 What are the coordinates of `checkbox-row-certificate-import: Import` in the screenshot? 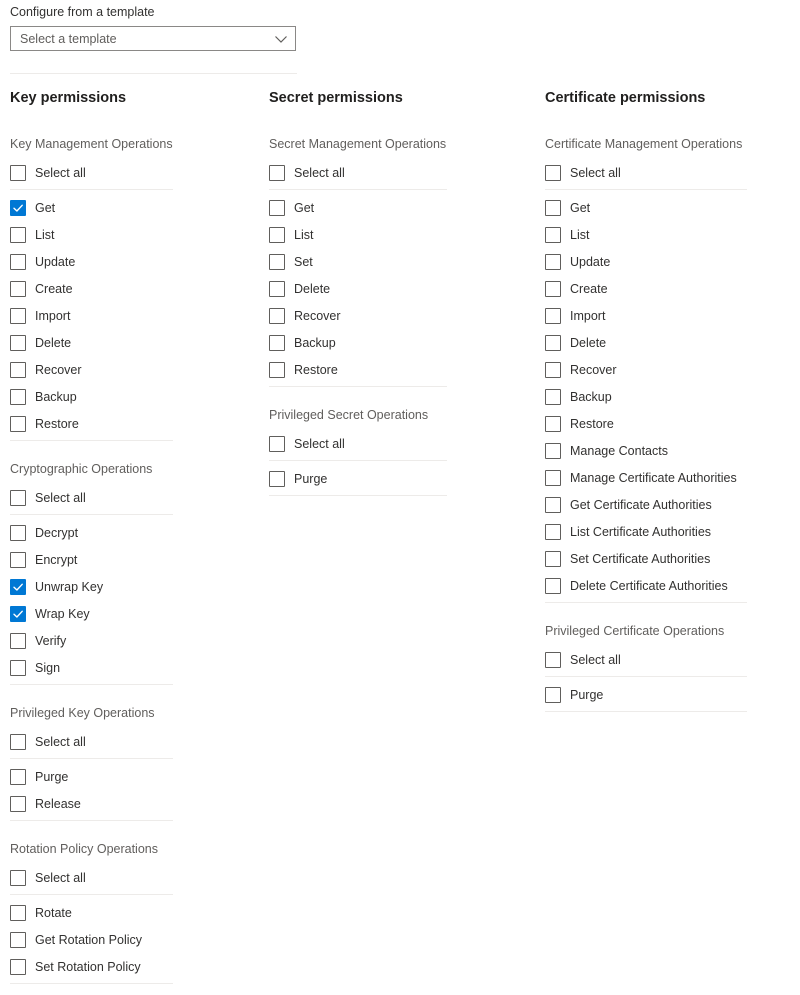 It's located at (670, 315).